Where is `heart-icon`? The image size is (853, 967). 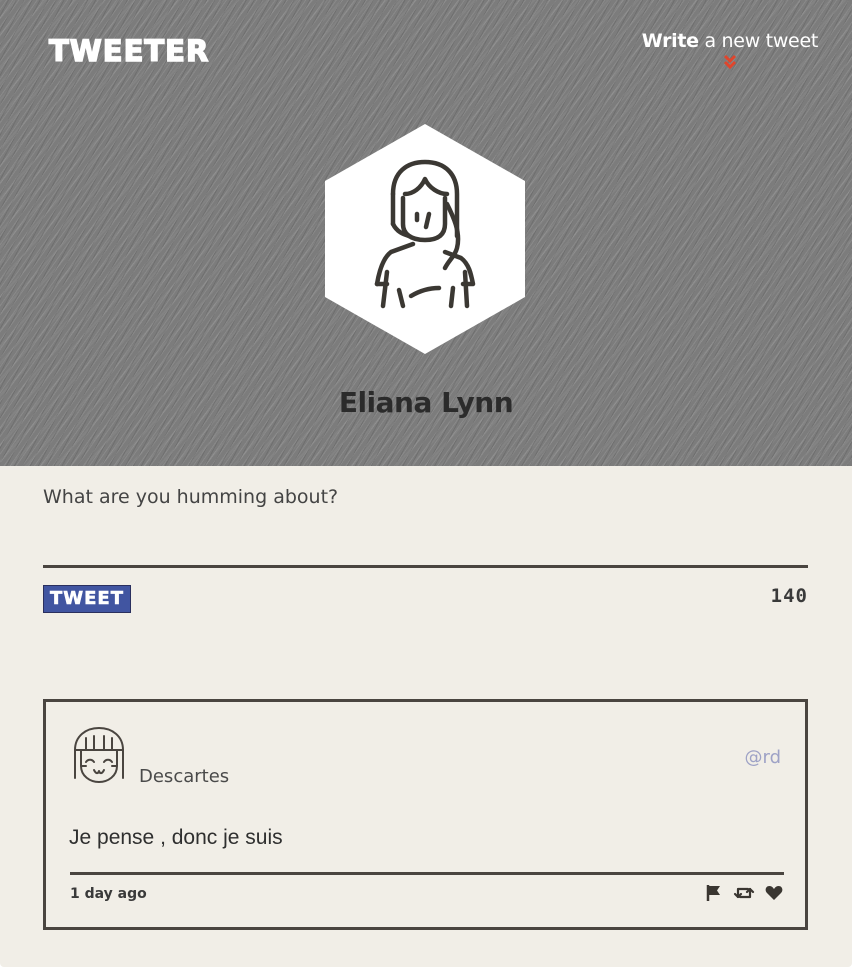
heart-icon is located at coordinates (774, 895).